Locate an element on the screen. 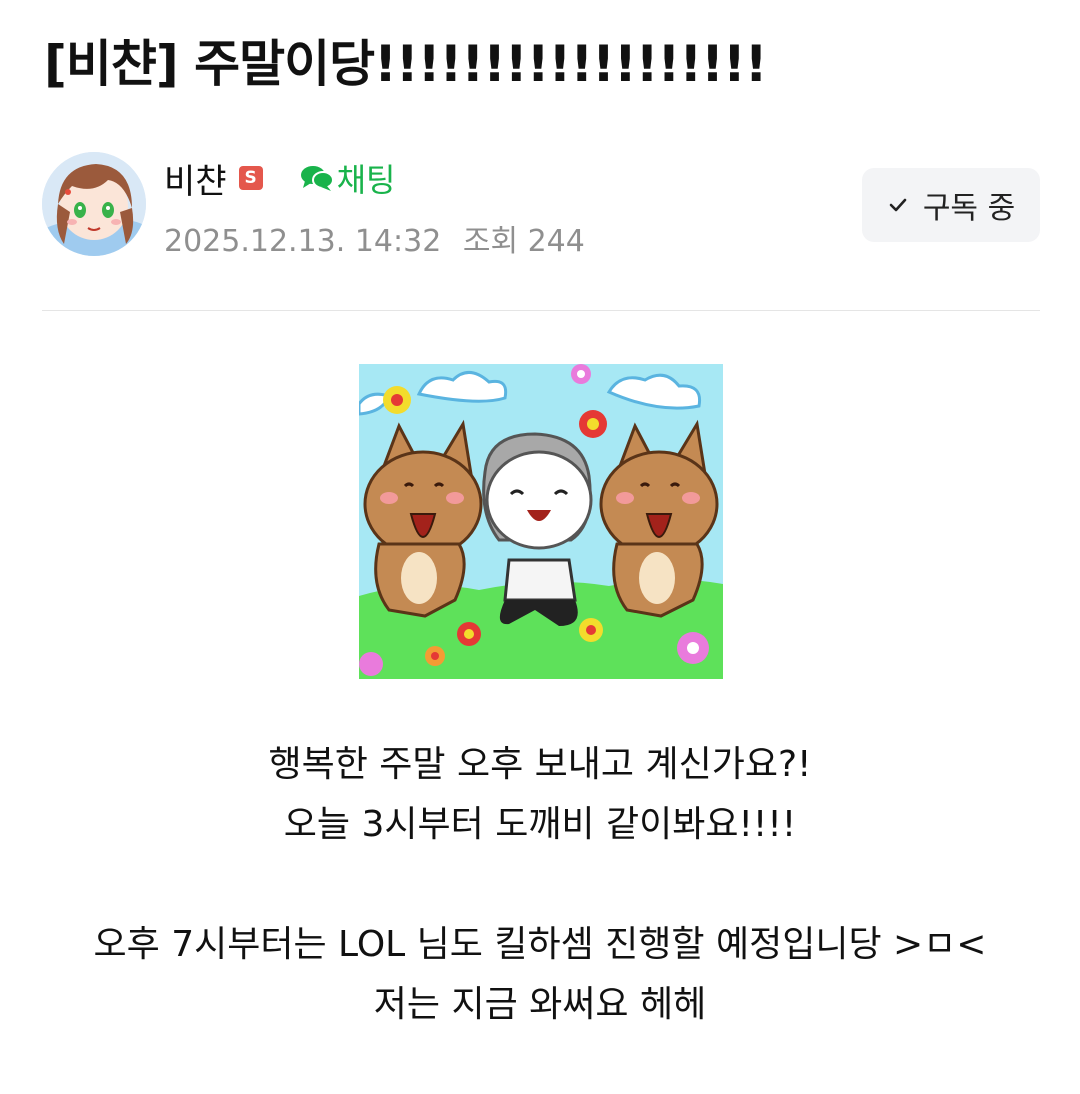  subscribe-label: 구독 중 is located at coordinates (969, 208).